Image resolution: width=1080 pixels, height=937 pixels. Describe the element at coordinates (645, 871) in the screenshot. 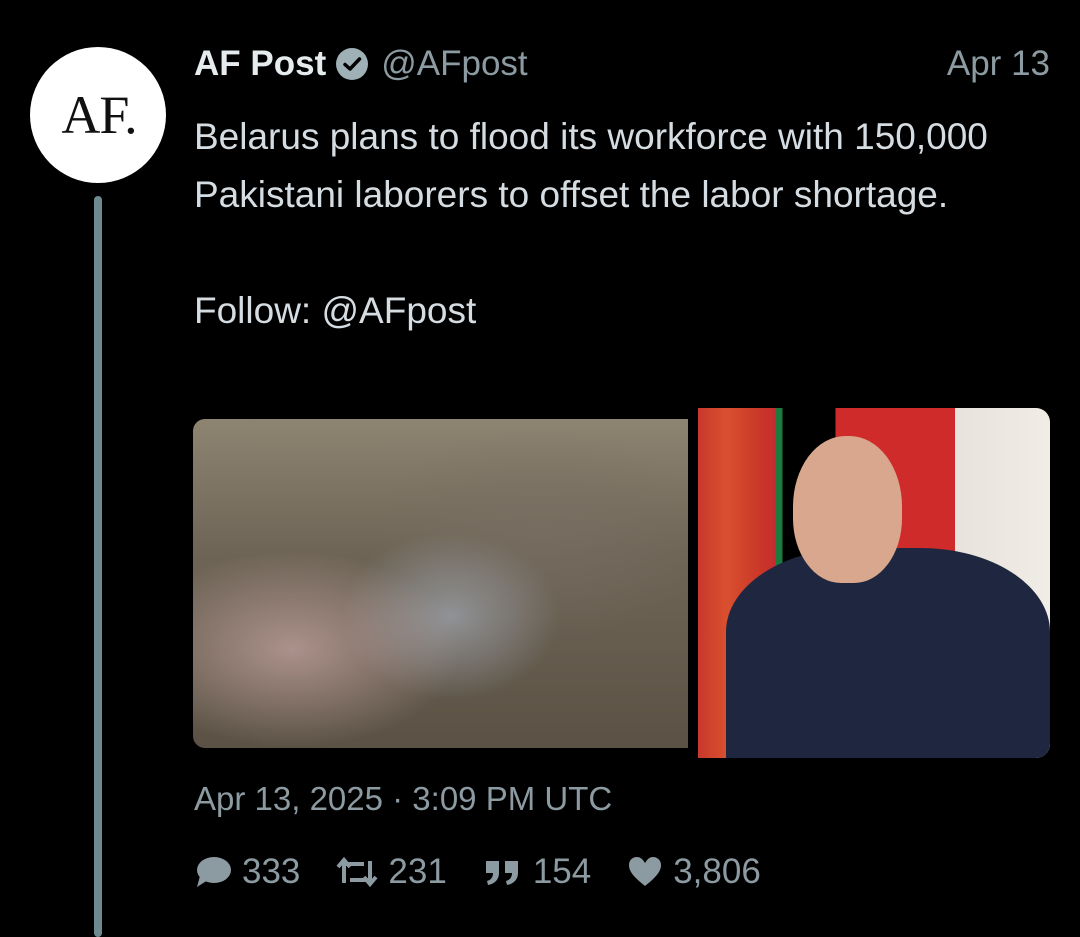

I see `heart-icon` at that location.